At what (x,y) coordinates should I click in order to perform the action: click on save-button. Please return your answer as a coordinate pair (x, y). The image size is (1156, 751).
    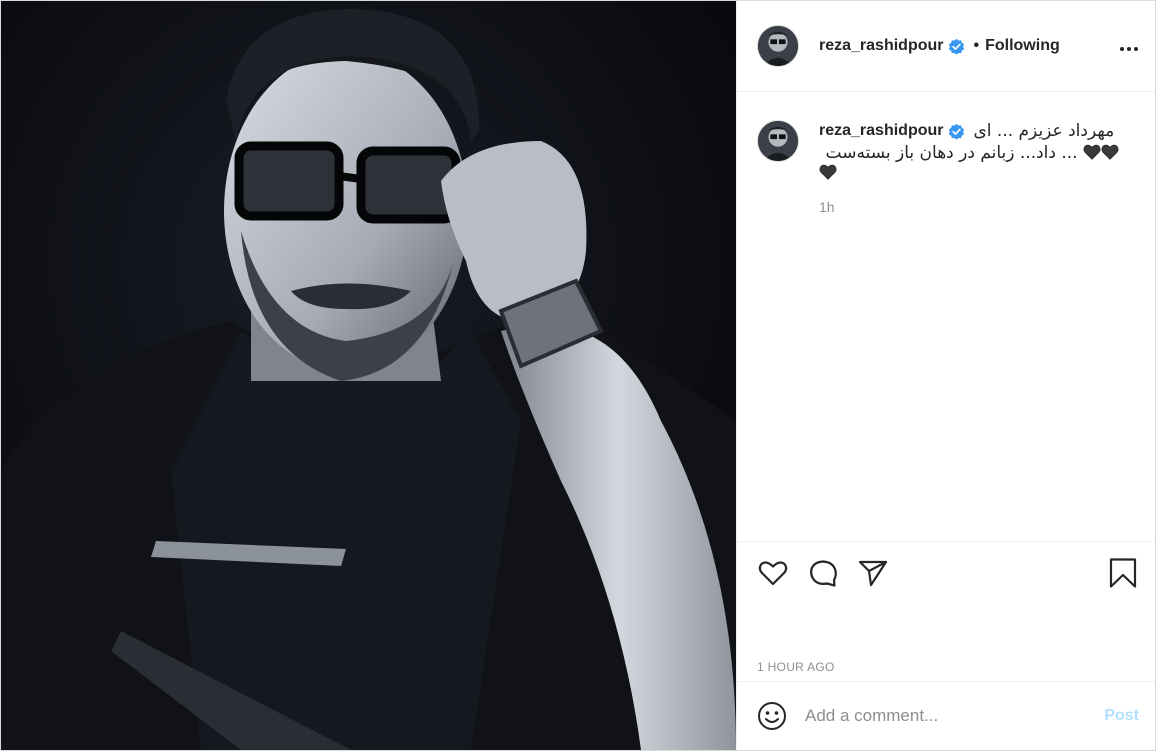
    Looking at the image, I should click on (1123, 573).